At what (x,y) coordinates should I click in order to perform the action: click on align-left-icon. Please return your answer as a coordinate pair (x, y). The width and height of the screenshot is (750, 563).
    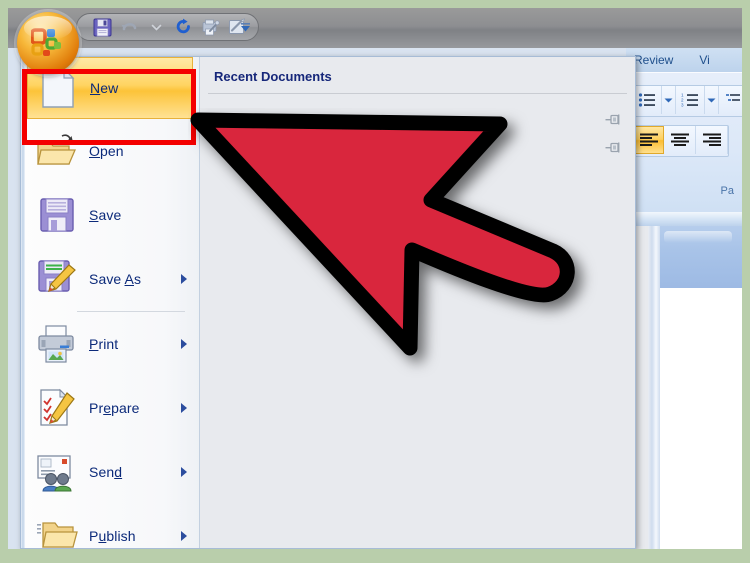
    Looking at the image, I should click on (648, 140).